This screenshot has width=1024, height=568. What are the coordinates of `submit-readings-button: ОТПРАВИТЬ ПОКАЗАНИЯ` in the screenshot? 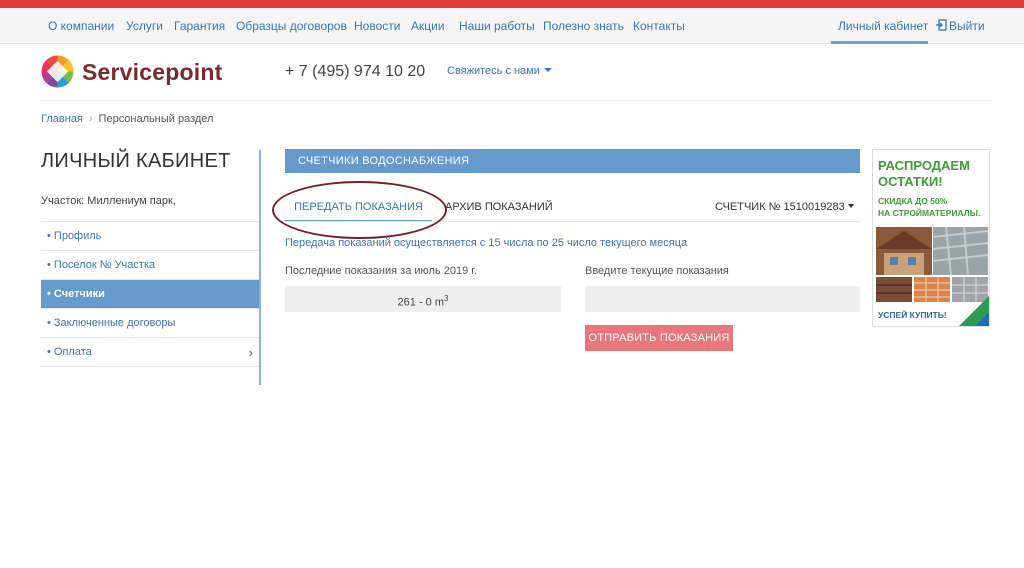 It's located at (659, 338).